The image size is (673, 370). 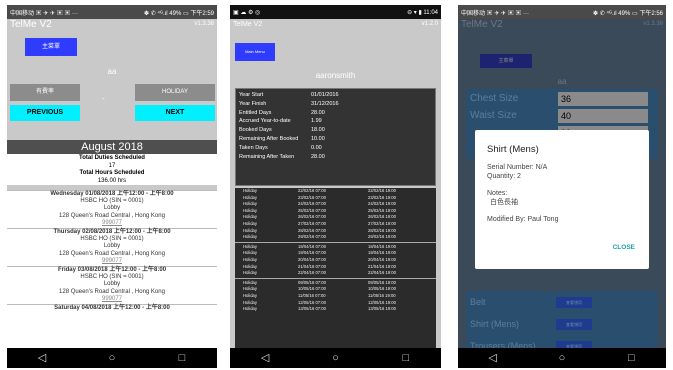 I want to click on summary-row: Remaining After Taken 28.00, so click(x=335, y=157).